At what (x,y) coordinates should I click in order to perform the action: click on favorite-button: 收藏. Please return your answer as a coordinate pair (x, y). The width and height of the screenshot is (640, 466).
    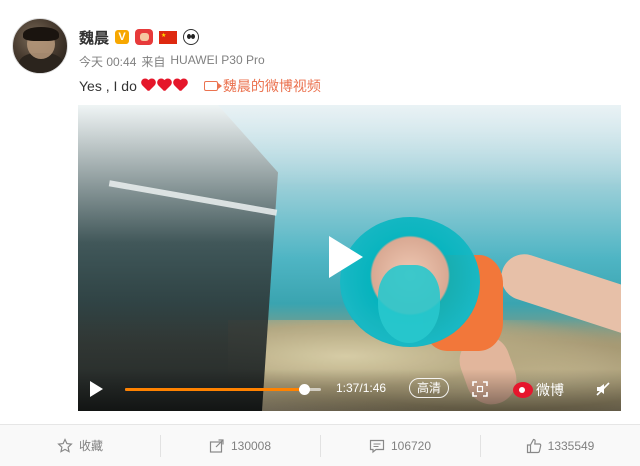
    Looking at the image, I should click on (80, 445).